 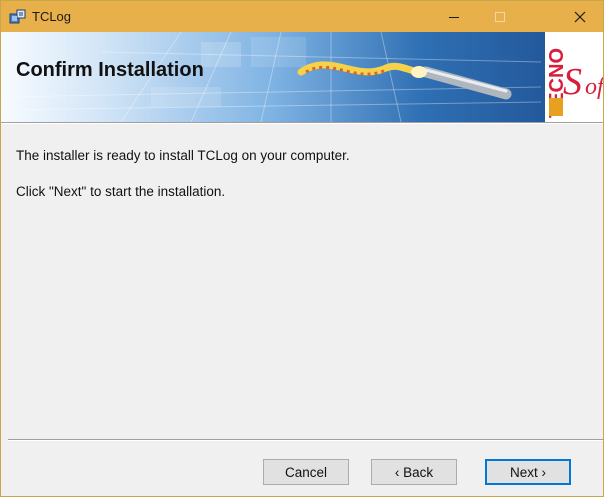 What do you see at coordinates (305, 440) in the screenshot?
I see `footer-divider-highlight` at bounding box center [305, 440].